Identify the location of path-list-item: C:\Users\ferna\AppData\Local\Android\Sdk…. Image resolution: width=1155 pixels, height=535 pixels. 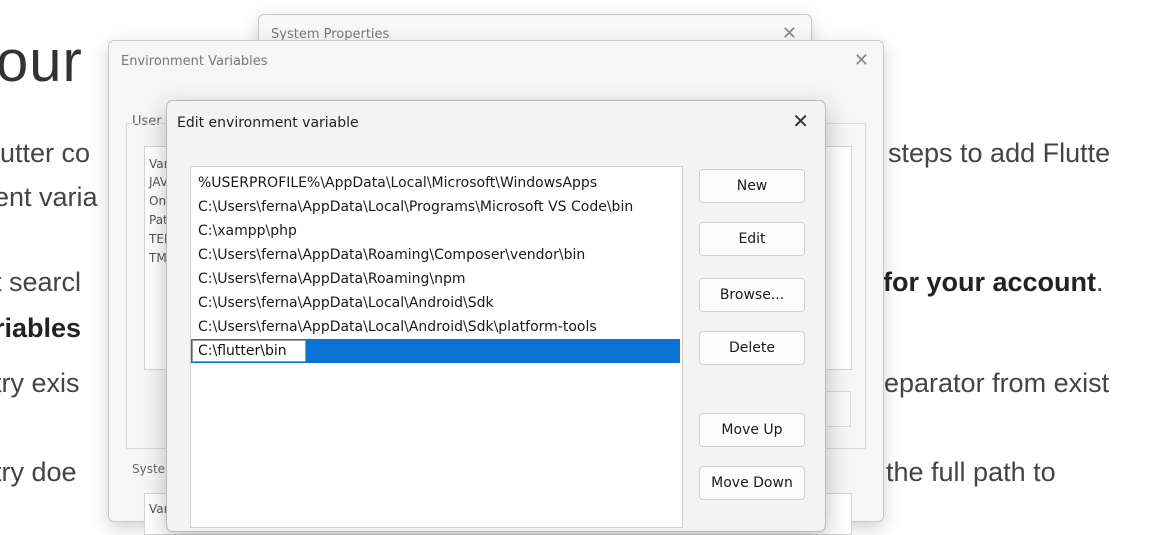
(435, 327).